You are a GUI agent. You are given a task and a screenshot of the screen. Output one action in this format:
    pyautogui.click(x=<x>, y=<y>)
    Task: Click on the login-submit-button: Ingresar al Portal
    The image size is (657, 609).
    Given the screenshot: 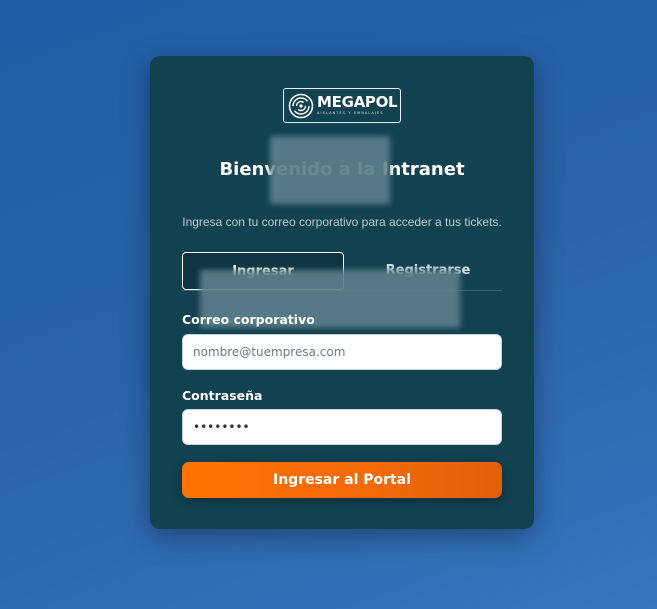 What is the action you would take?
    pyautogui.click(x=342, y=480)
    